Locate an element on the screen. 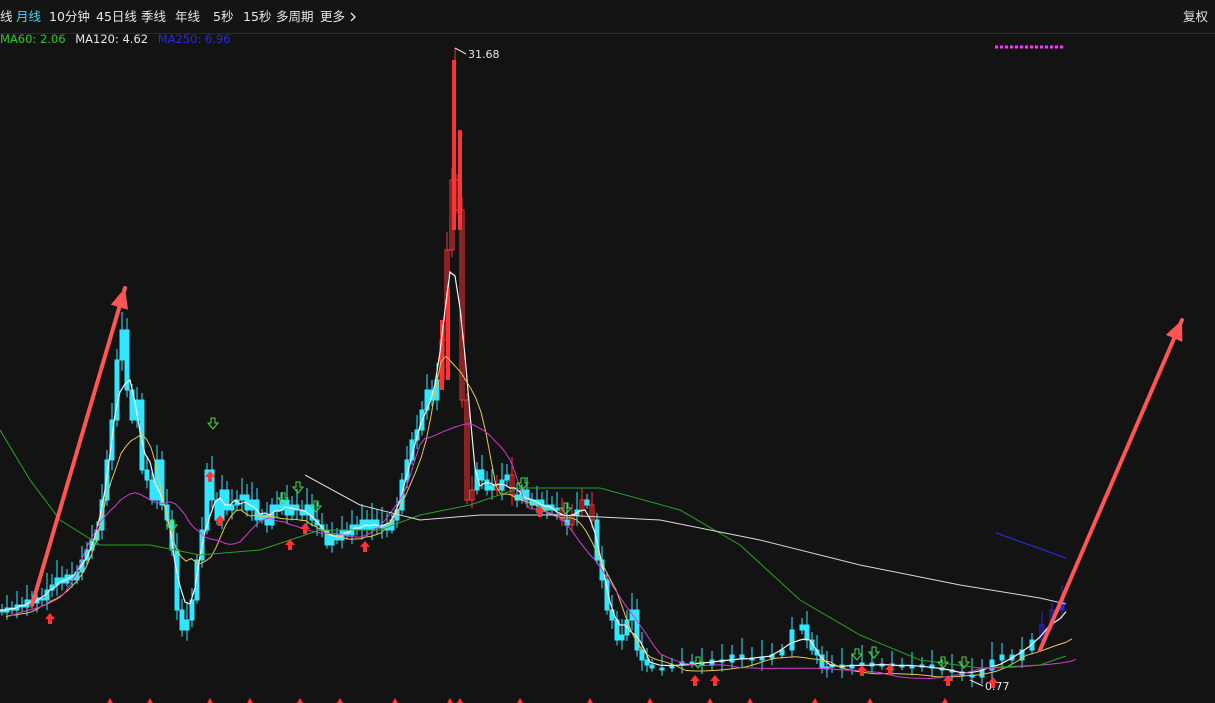  tab-more-label: 更多 is located at coordinates (333, 16).